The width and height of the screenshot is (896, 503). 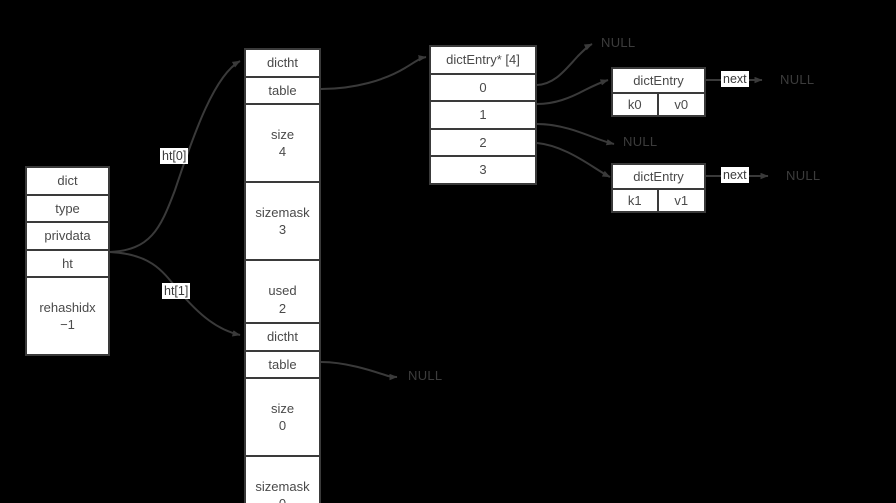 What do you see at coordinates (803, 175) in the screenshot?
I see `null-entry-1-next: NULL` at bounding box center [803, 175].